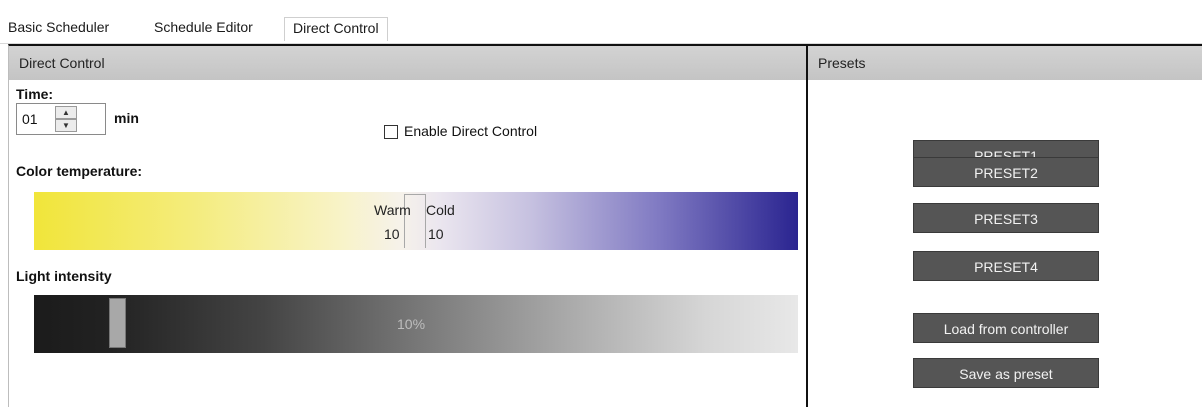  What do you see at coordinates (392, 210) in the screenshot?
I see `warm-label: Warm` at bounding box center [392, 210].